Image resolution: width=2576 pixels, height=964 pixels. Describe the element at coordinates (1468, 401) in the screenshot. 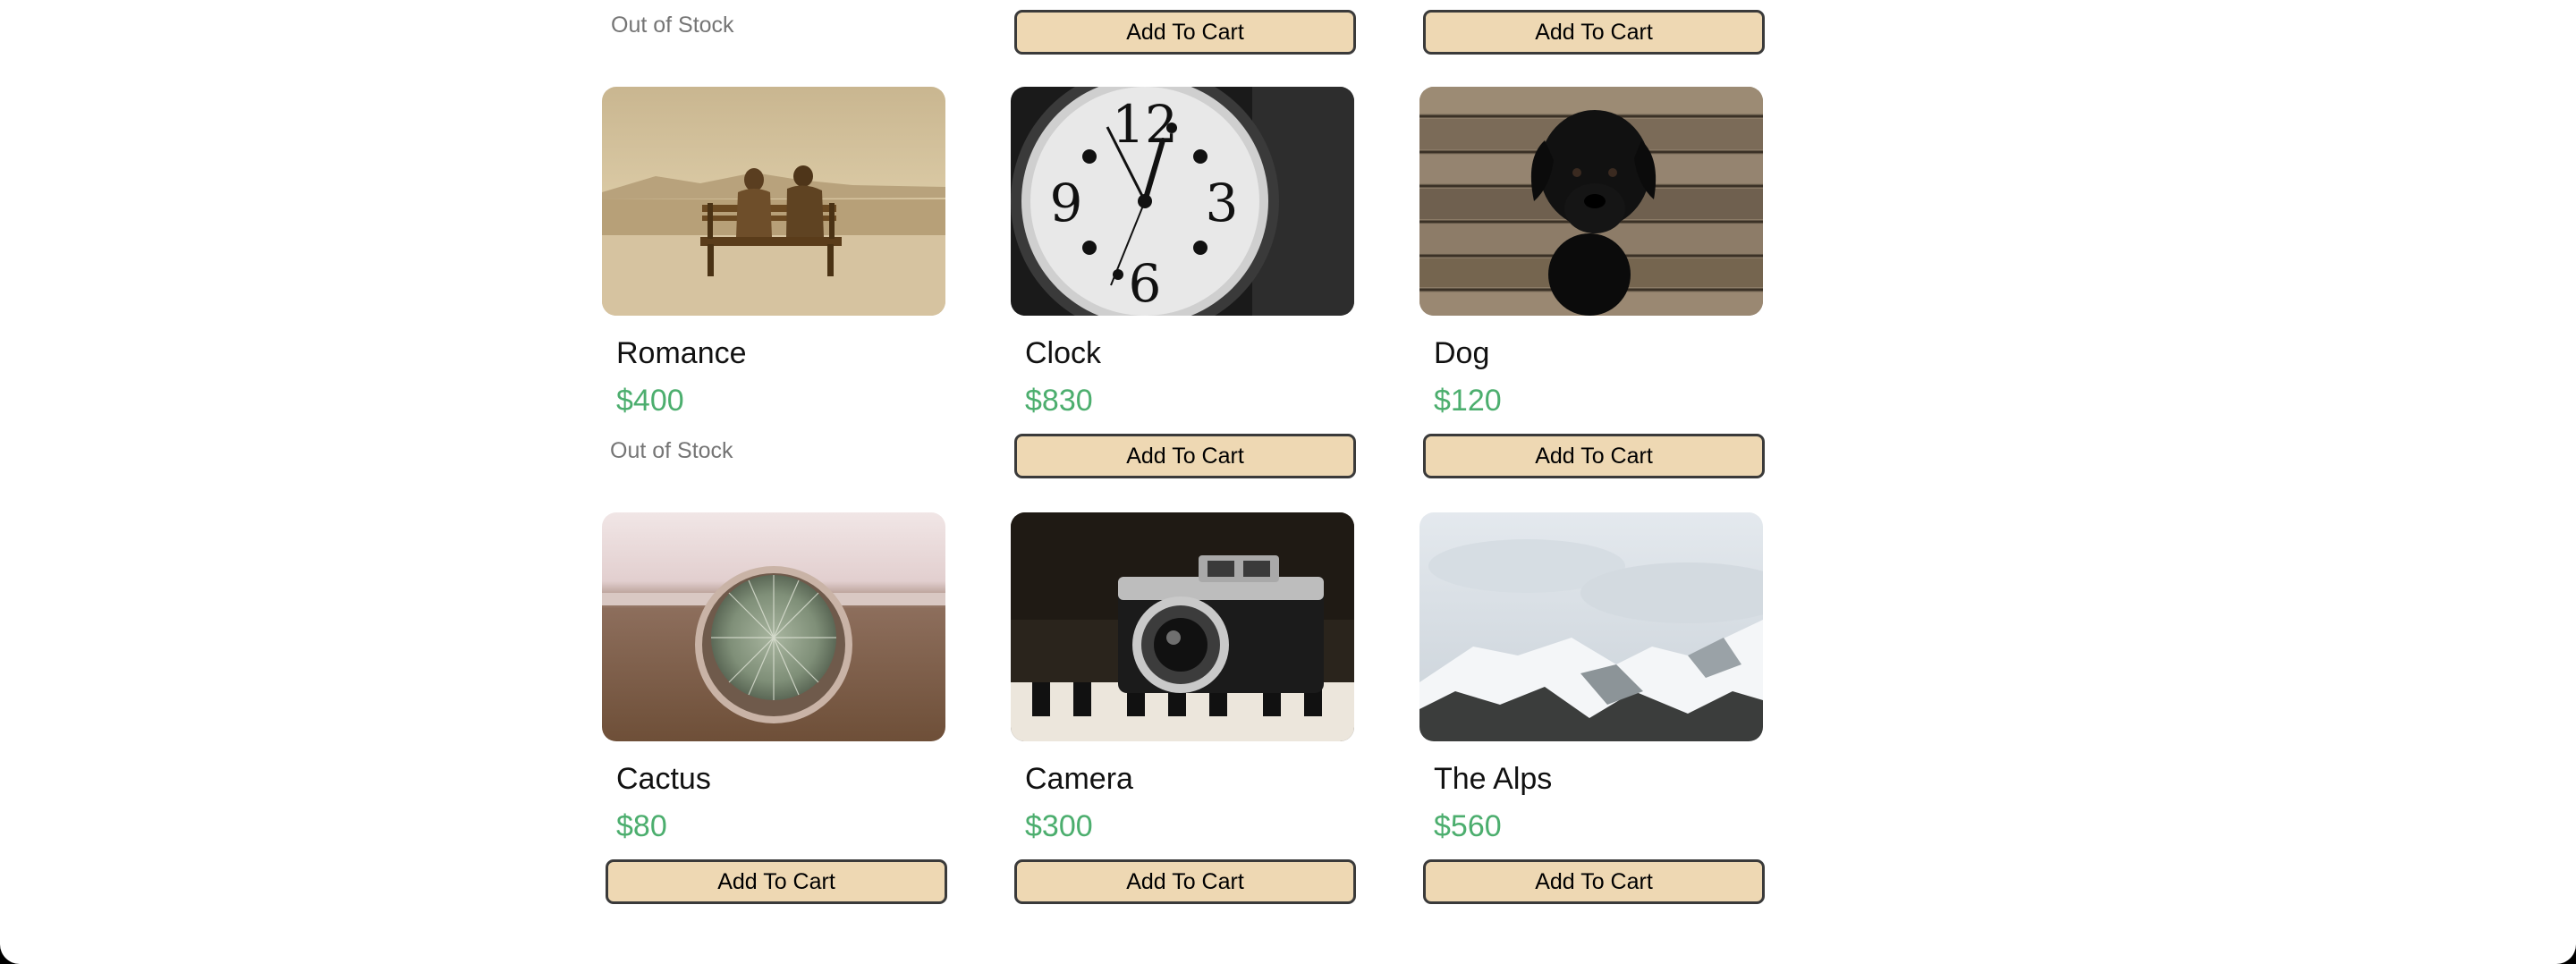

I see `product-price: $120` at that location.